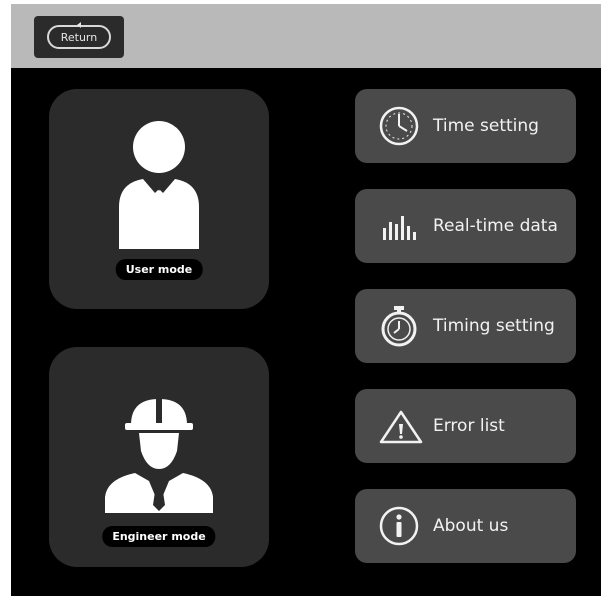  I want to click on engineer-mode-card: Engineer mode, so click(159, 457).